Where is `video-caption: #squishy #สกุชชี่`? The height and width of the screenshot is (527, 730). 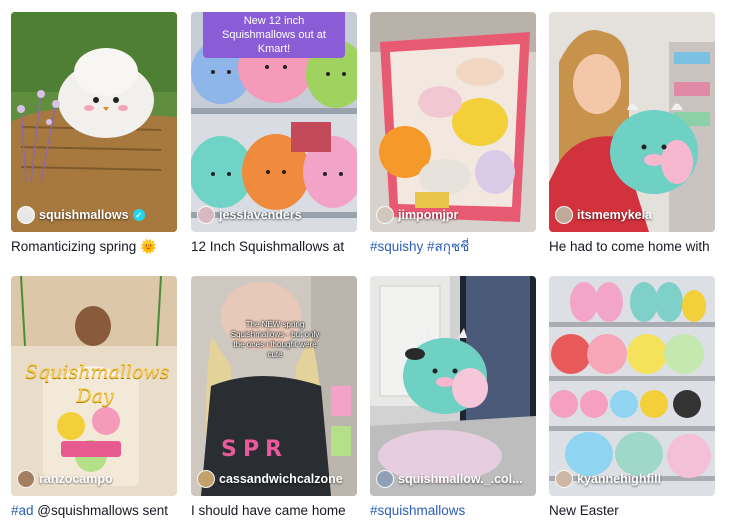 video-caption: #squishy #สกุชชี่ is located at coordinates (453, 247).